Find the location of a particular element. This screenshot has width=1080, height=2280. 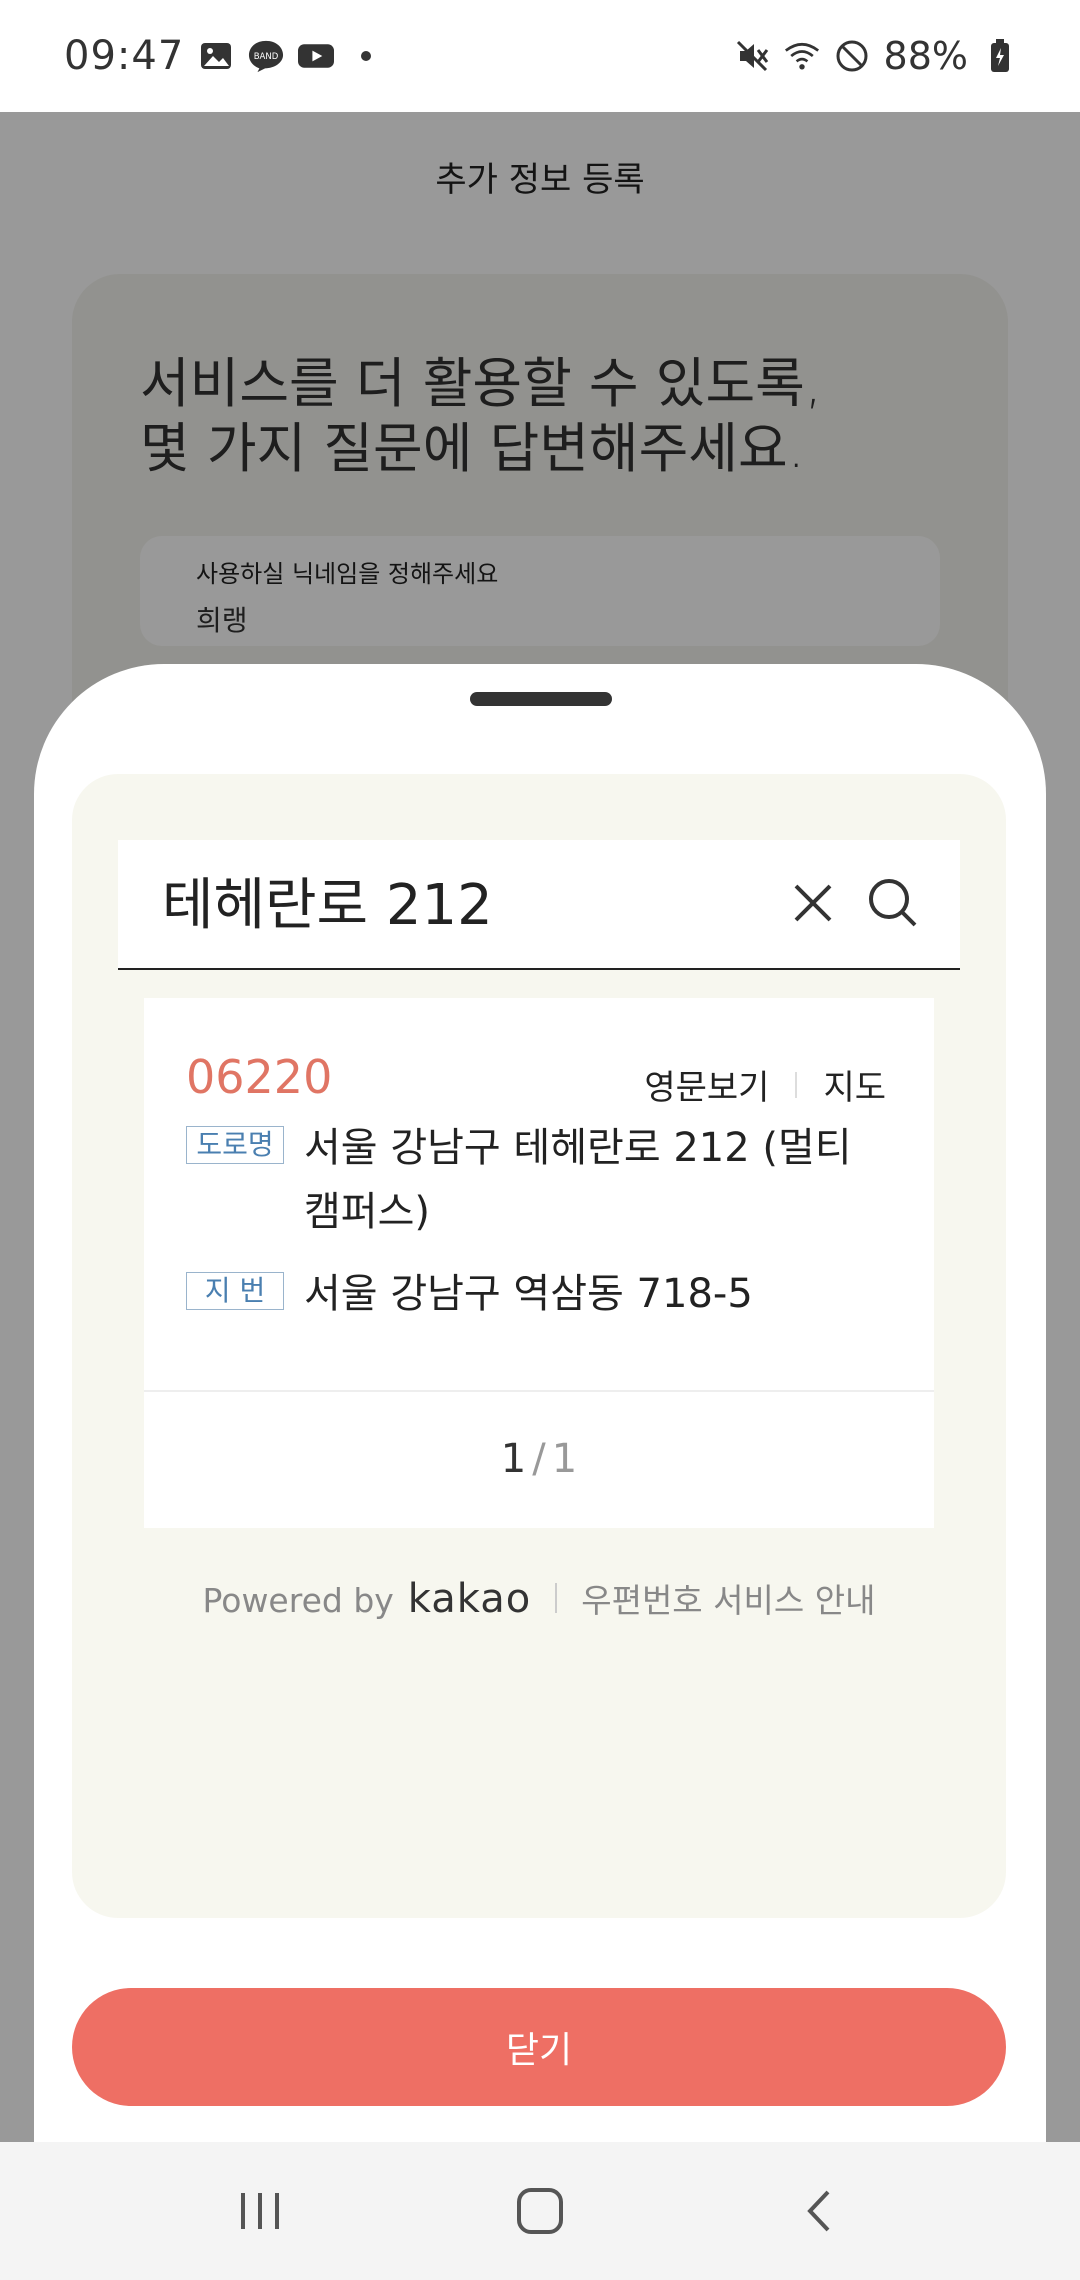

system-nav-bar is located at coordinates (540, 2211).